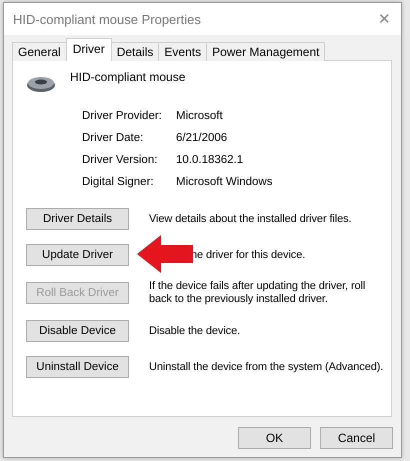 The width and height of the screenshot is (410, 461). Describe the element at coordinates (128, 77) in the screenshot. I see `device-name: HID-compliant mouse` at that location.